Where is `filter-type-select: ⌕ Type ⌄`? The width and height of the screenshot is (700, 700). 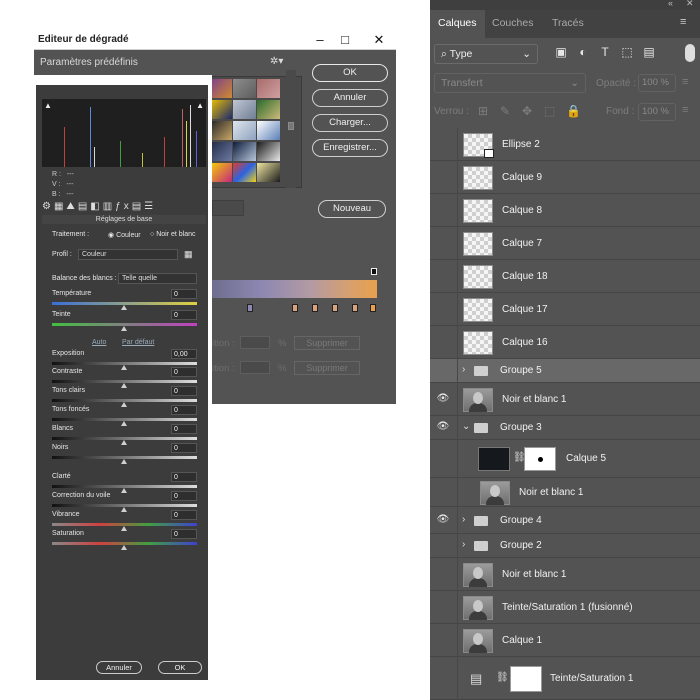 filter-type-select: ⌕ Type ⌄ is located at coordinates (486, 54).